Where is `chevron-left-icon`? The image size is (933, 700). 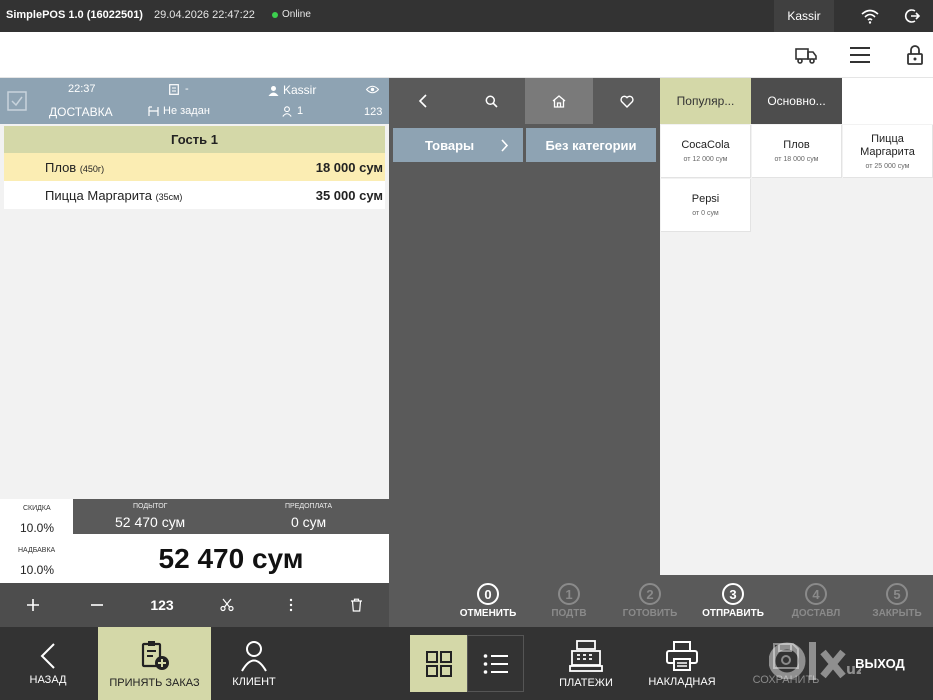 chevron-left-icon is located at coordinates (422, 101).